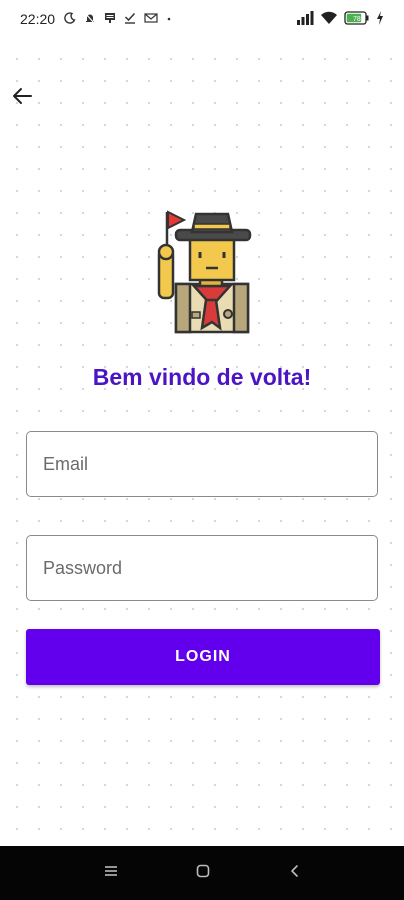 The width and height of the screenshot is (404, 900). I want to click on email-field, so click(202, 464).